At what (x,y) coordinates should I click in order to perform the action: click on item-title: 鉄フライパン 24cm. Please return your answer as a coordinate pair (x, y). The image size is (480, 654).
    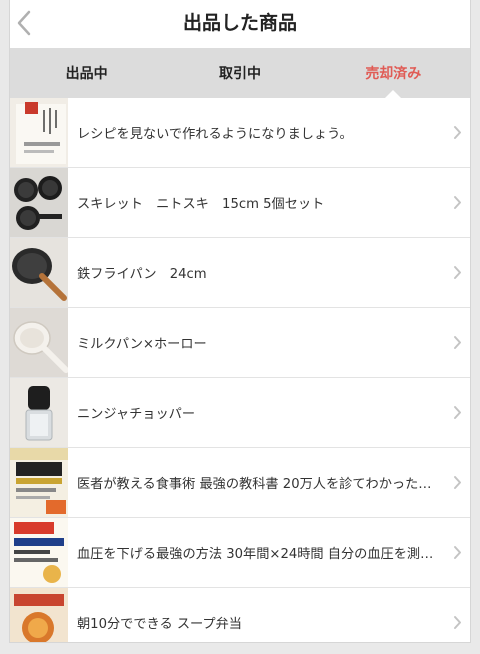
    Looking at the image, I should click on (142, 274).